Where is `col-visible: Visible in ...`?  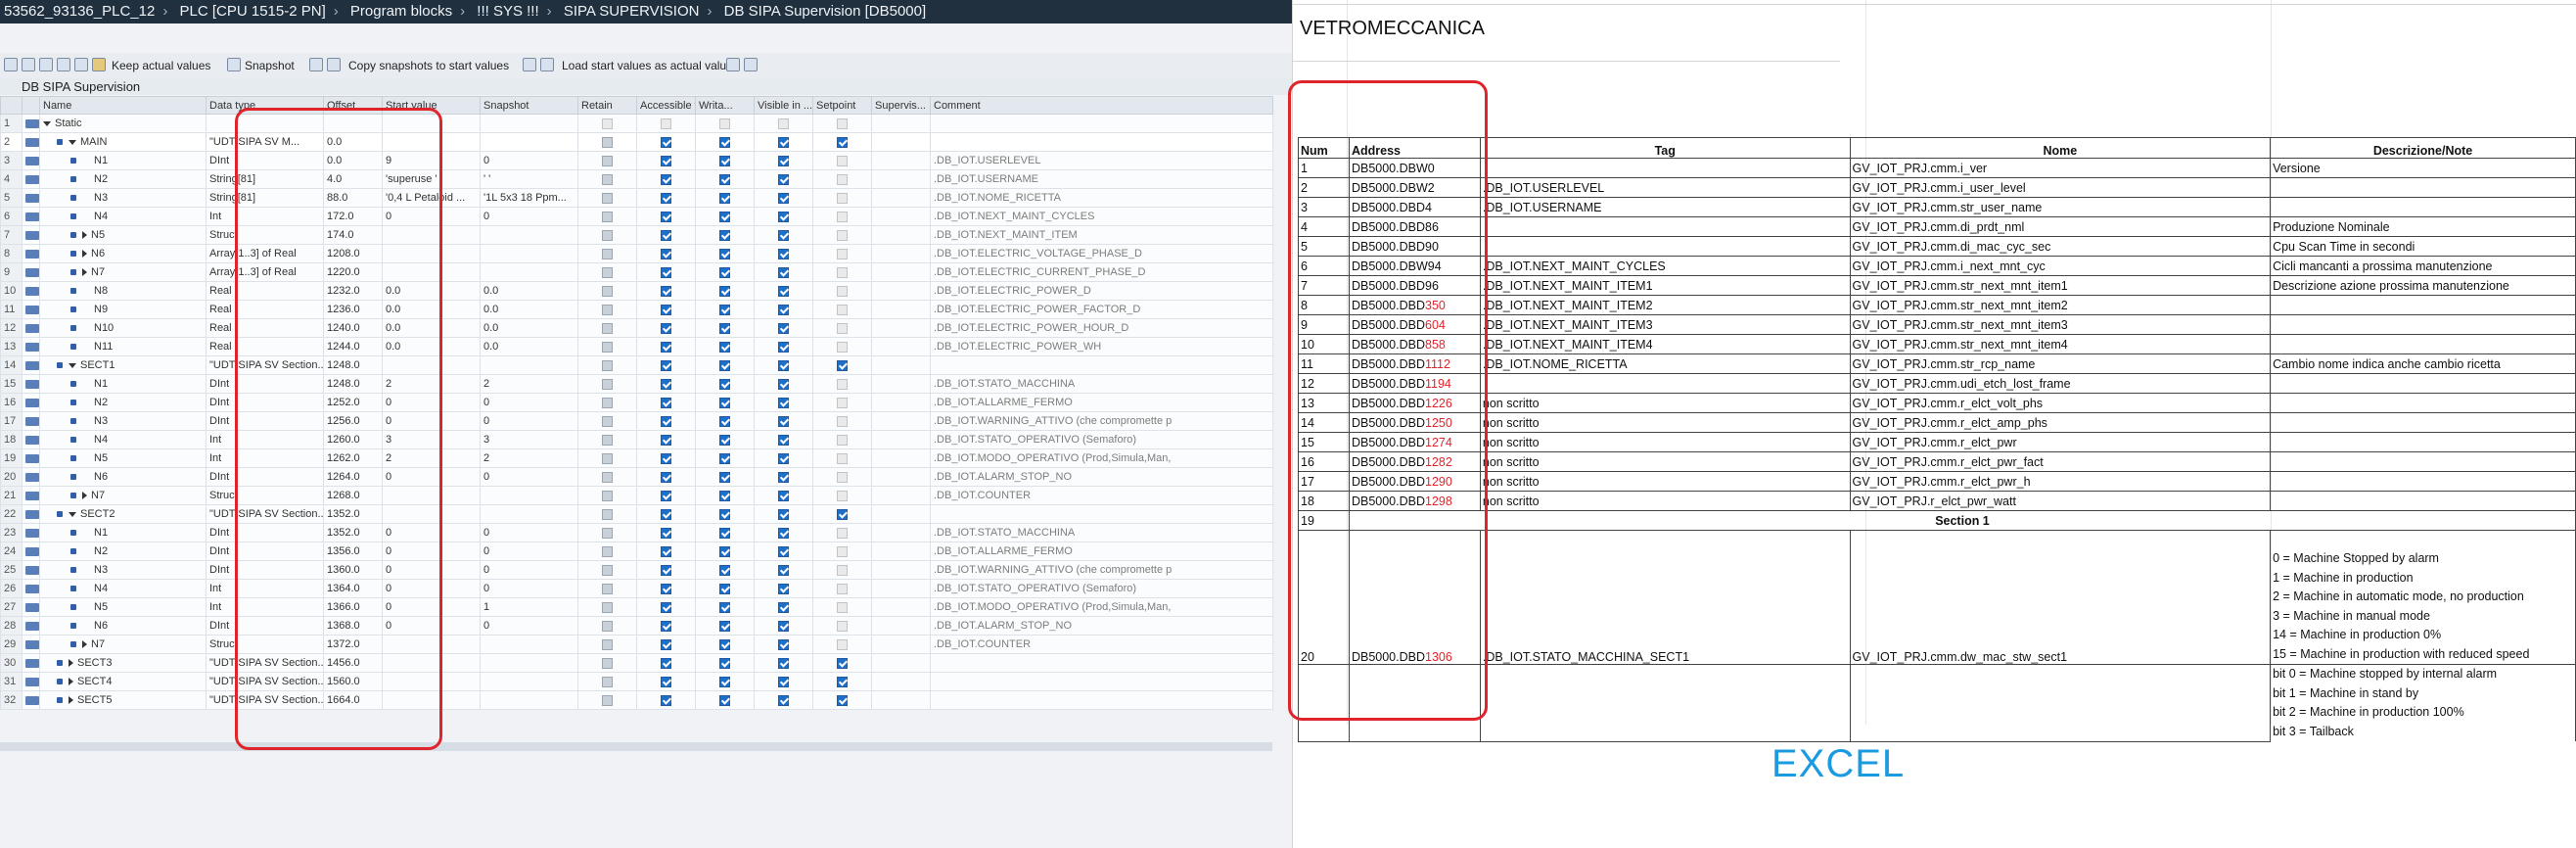
col-visible: Visible in ... is located at coordinates (783, 105).